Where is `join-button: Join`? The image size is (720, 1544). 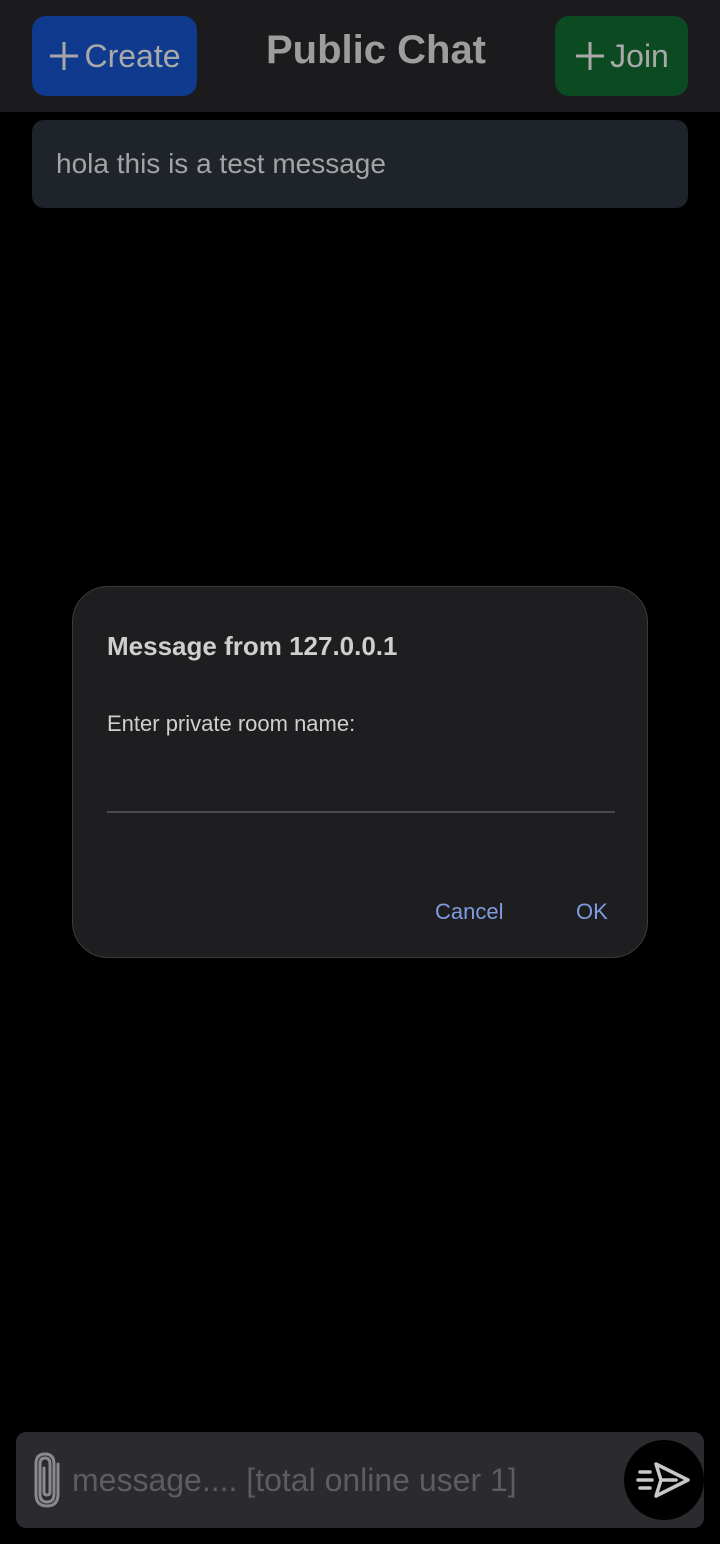
join-button: Join is located at coordinates (621, 56).